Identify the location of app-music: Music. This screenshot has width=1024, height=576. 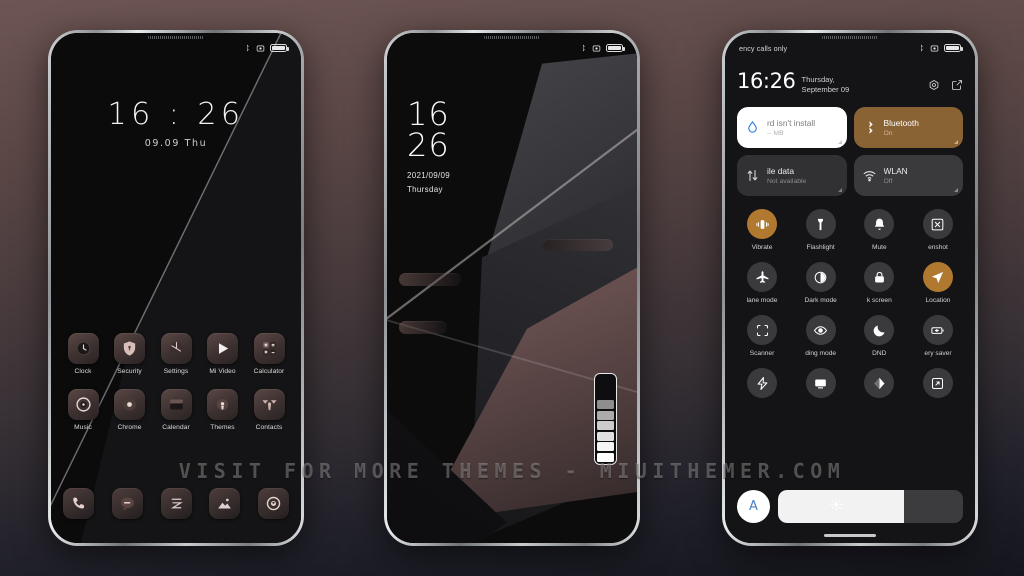
(83, 410).